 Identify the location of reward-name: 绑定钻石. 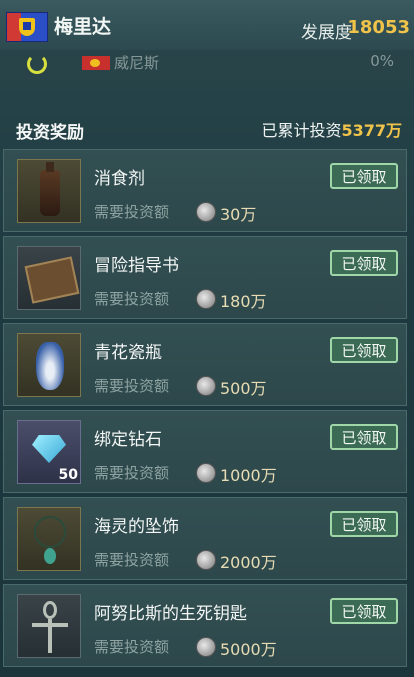
(128, 440).